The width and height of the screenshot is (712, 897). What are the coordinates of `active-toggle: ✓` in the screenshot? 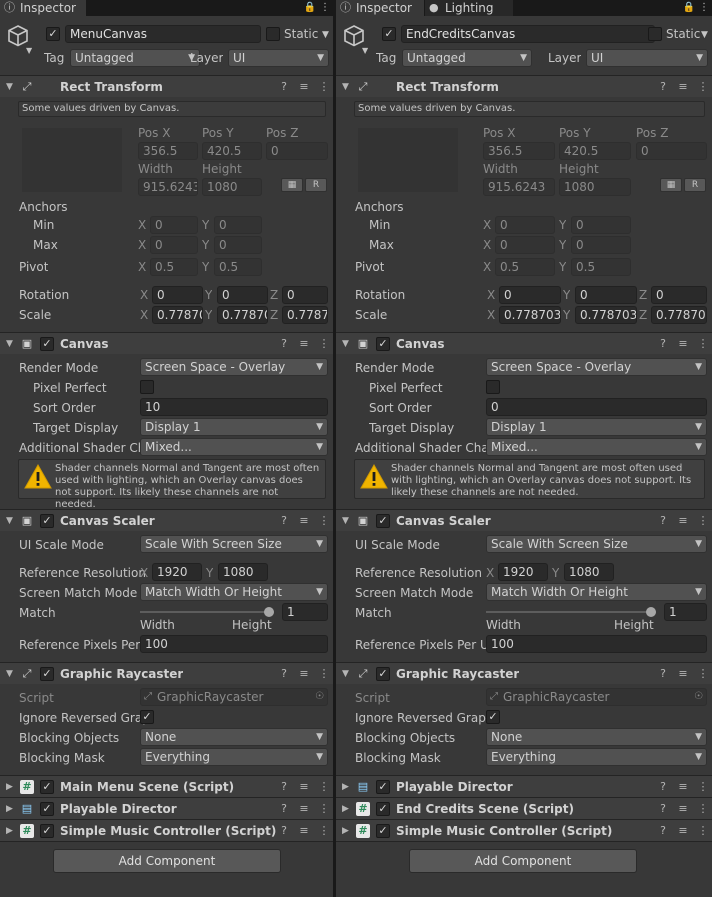 It's located at (53, 34).